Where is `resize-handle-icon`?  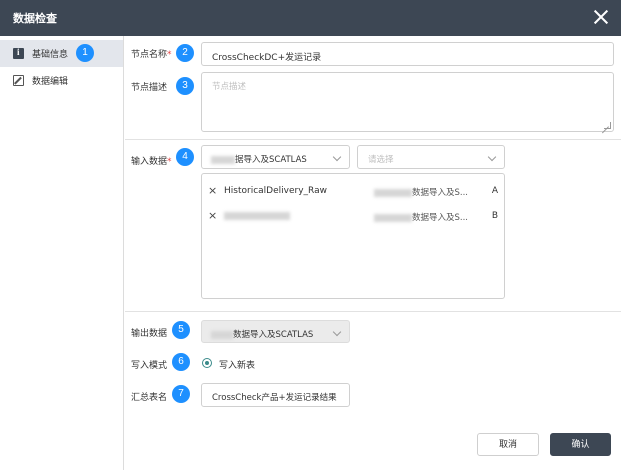
resize-handle-icon is located at coordinates (607, 125).